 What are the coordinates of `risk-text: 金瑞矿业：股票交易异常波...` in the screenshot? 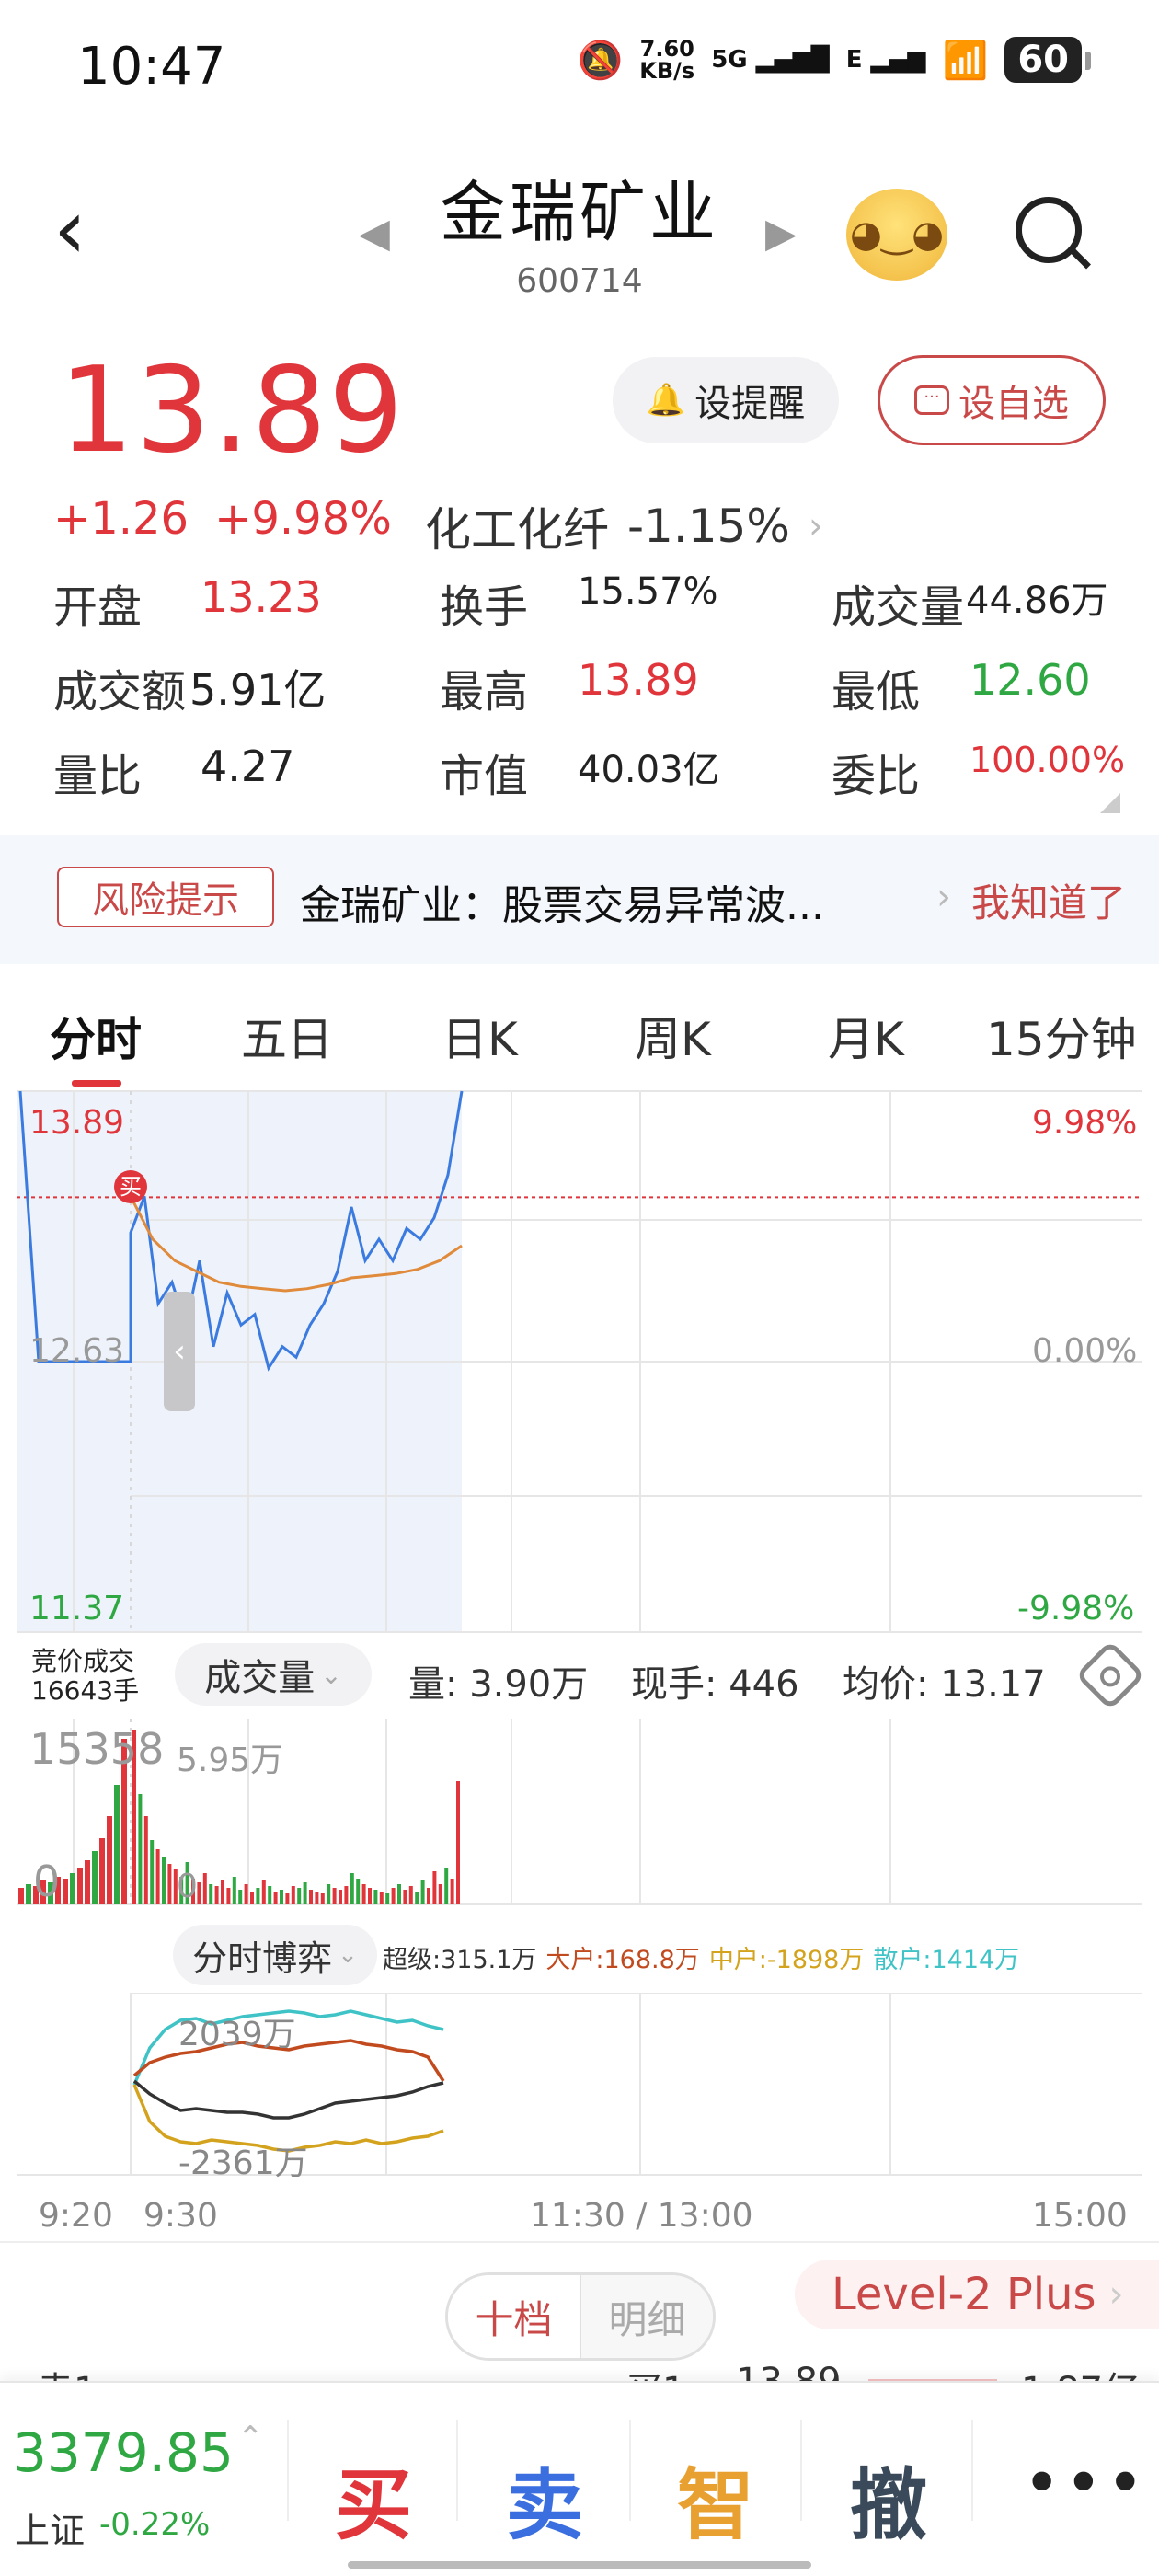 It's located at (562, 901).